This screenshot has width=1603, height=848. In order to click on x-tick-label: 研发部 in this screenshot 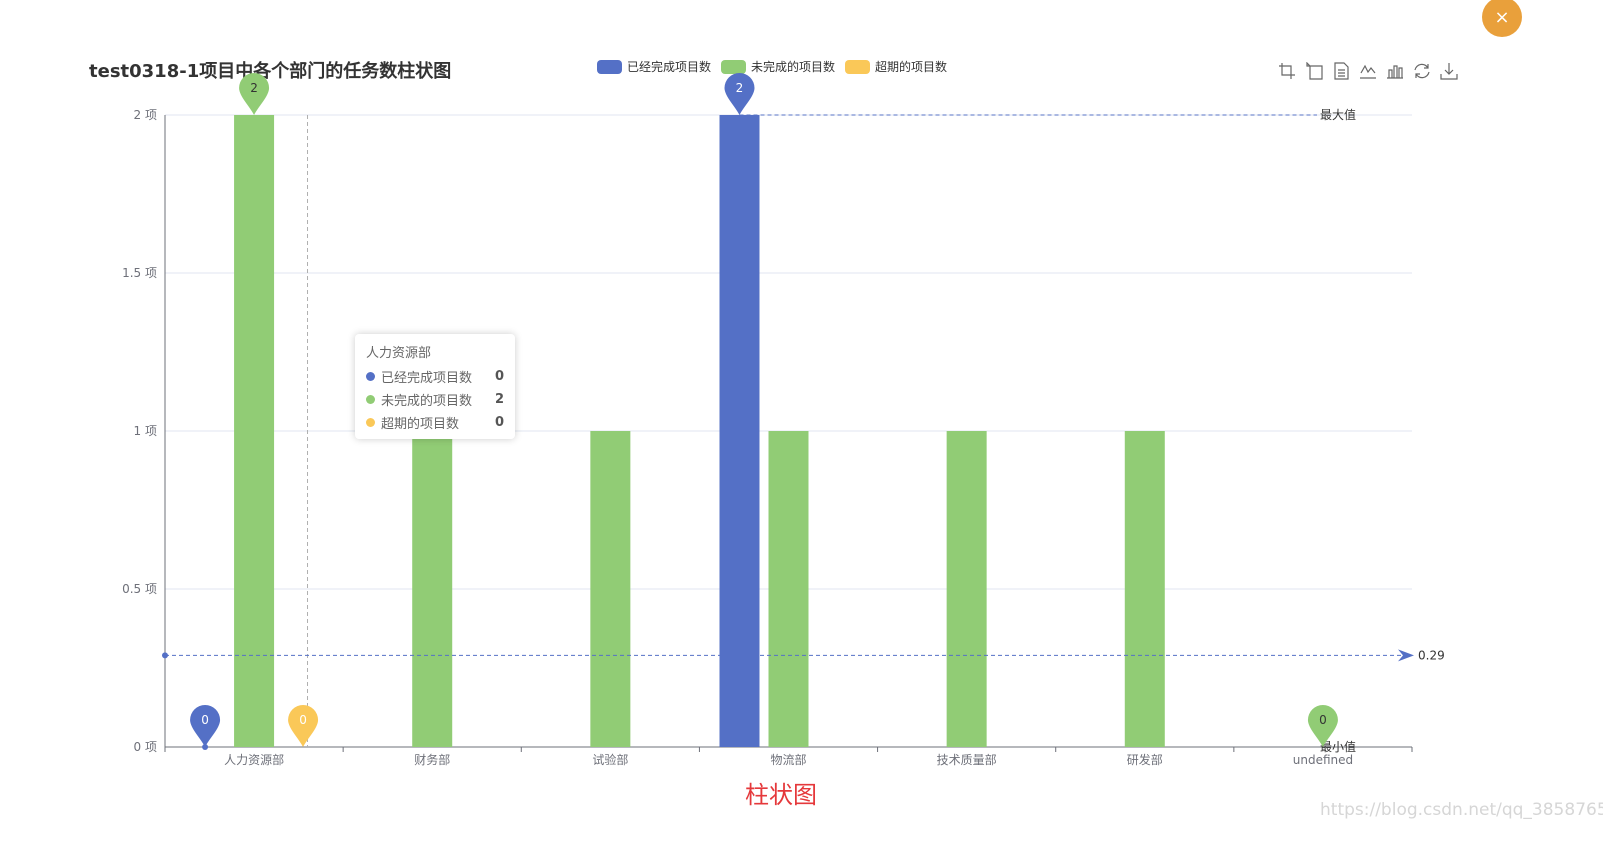, I will do `click(1145, 759)`.